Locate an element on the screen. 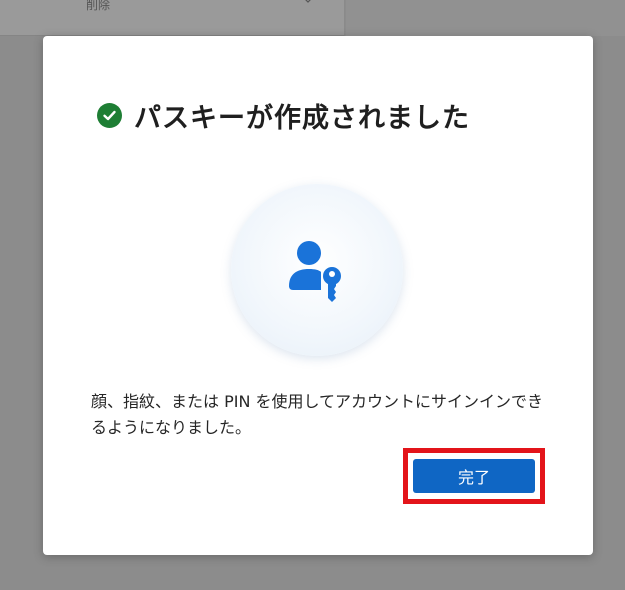 Image resolution: width=625 pixels, height=590 pixels. passkey-illustration is located at coordinates (317, 270).